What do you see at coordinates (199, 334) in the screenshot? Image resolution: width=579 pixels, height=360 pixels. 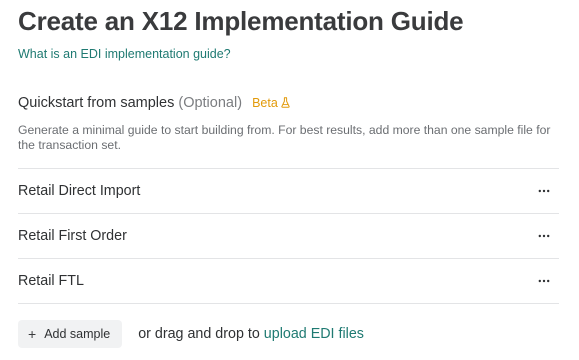 I see `drag-drop-label: or drag and drop to` at bounding box center [199, 334].